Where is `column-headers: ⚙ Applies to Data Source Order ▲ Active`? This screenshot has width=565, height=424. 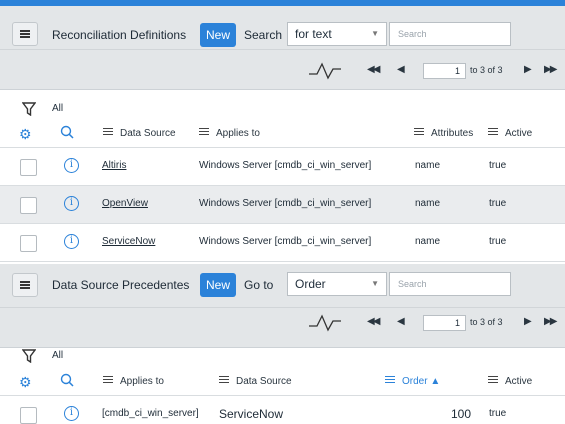
column-headers: ⚙ Applies to Data Source Order ▲ Active is located at coordinates (282, 382).